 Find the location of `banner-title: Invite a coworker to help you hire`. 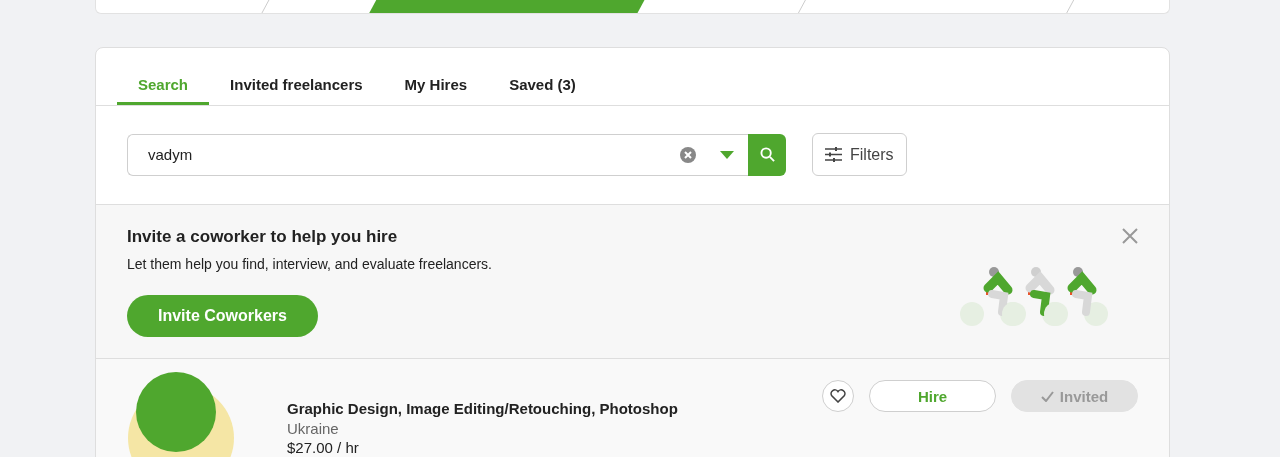

banner-title: Invite a coworker to help you hire is located at coordinates (263, 237).